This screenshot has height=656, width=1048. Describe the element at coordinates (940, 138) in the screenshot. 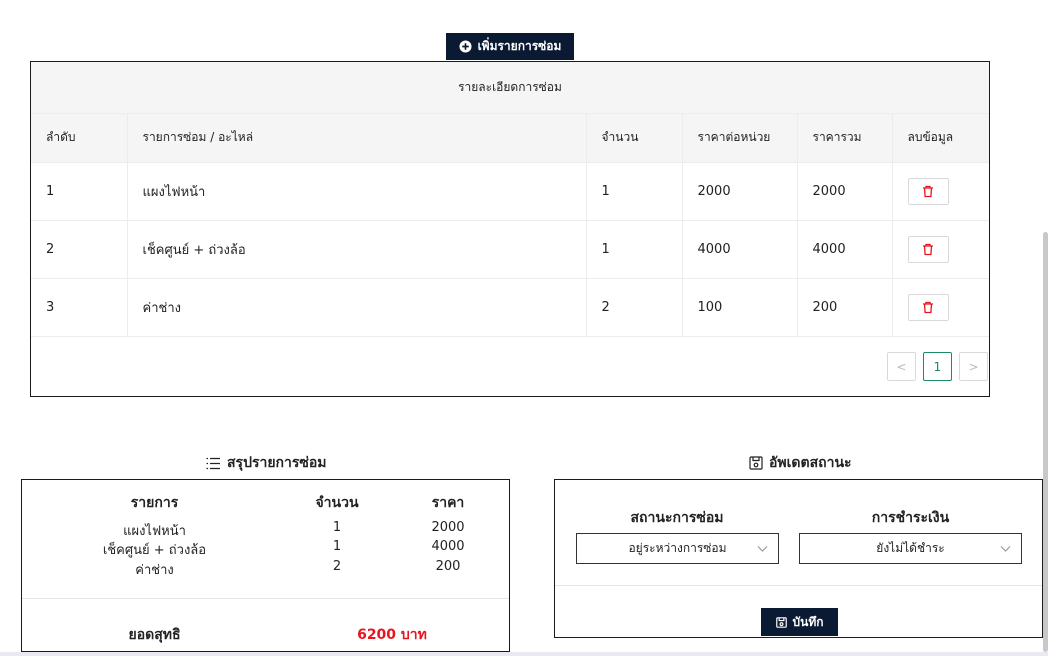

I see `column-header-delete: ลบข้อมูล` at that location.